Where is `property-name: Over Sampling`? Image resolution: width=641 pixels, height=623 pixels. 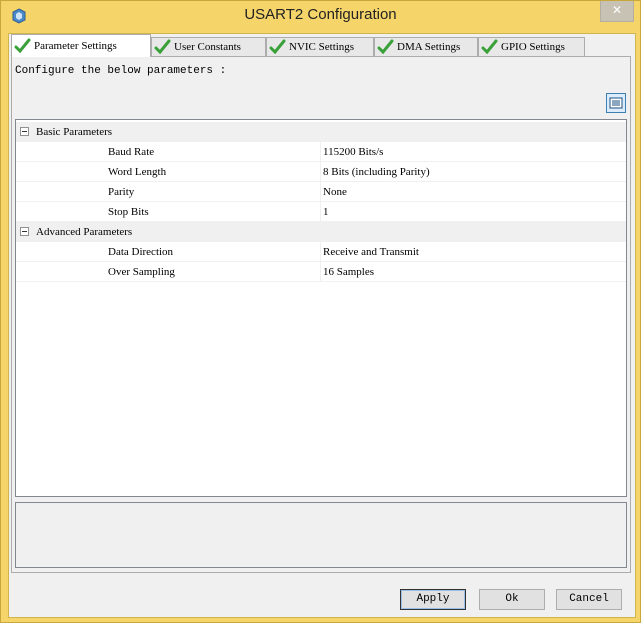
property-name: Over Sampling is located at coordinates (141, 272).